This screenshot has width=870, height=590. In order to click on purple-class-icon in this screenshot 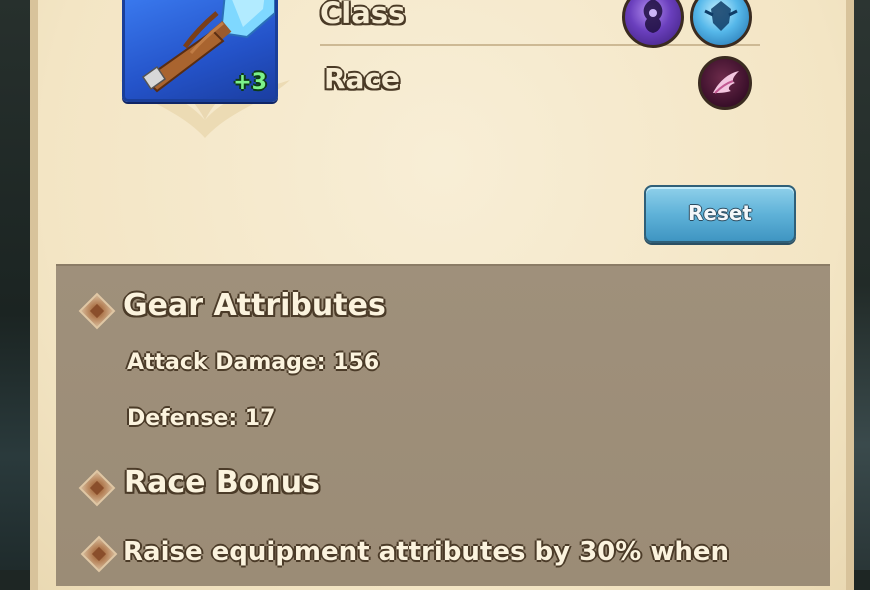, I will do `click(653, 24)`.